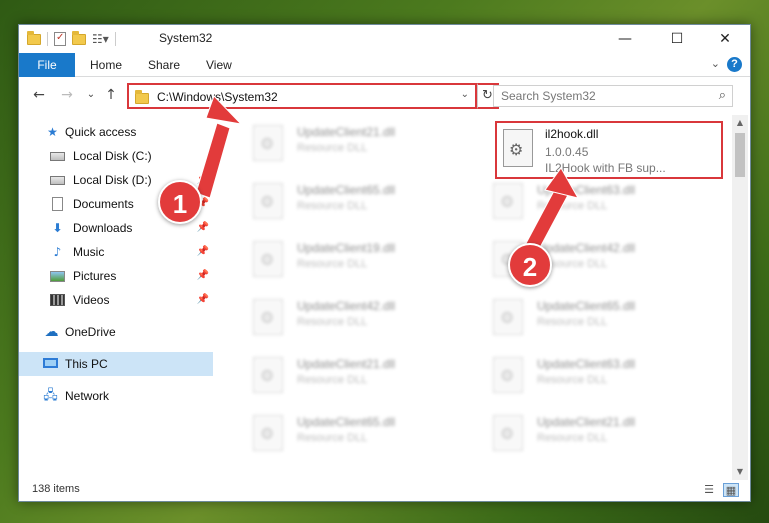 The width and height of the screenshot is (769, 523). I want to click on search-icon: ⌕, so click(722, 95).